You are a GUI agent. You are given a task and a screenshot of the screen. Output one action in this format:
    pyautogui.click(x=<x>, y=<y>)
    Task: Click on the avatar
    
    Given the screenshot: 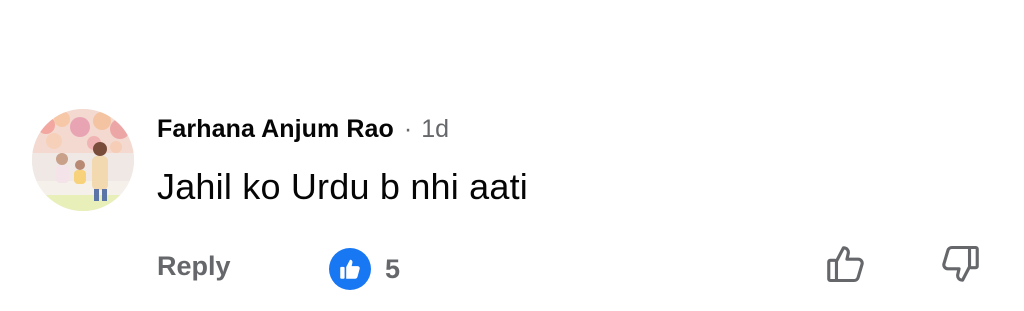 What is the action you would take?
    pyautogui.click(x=83, y=160)
    